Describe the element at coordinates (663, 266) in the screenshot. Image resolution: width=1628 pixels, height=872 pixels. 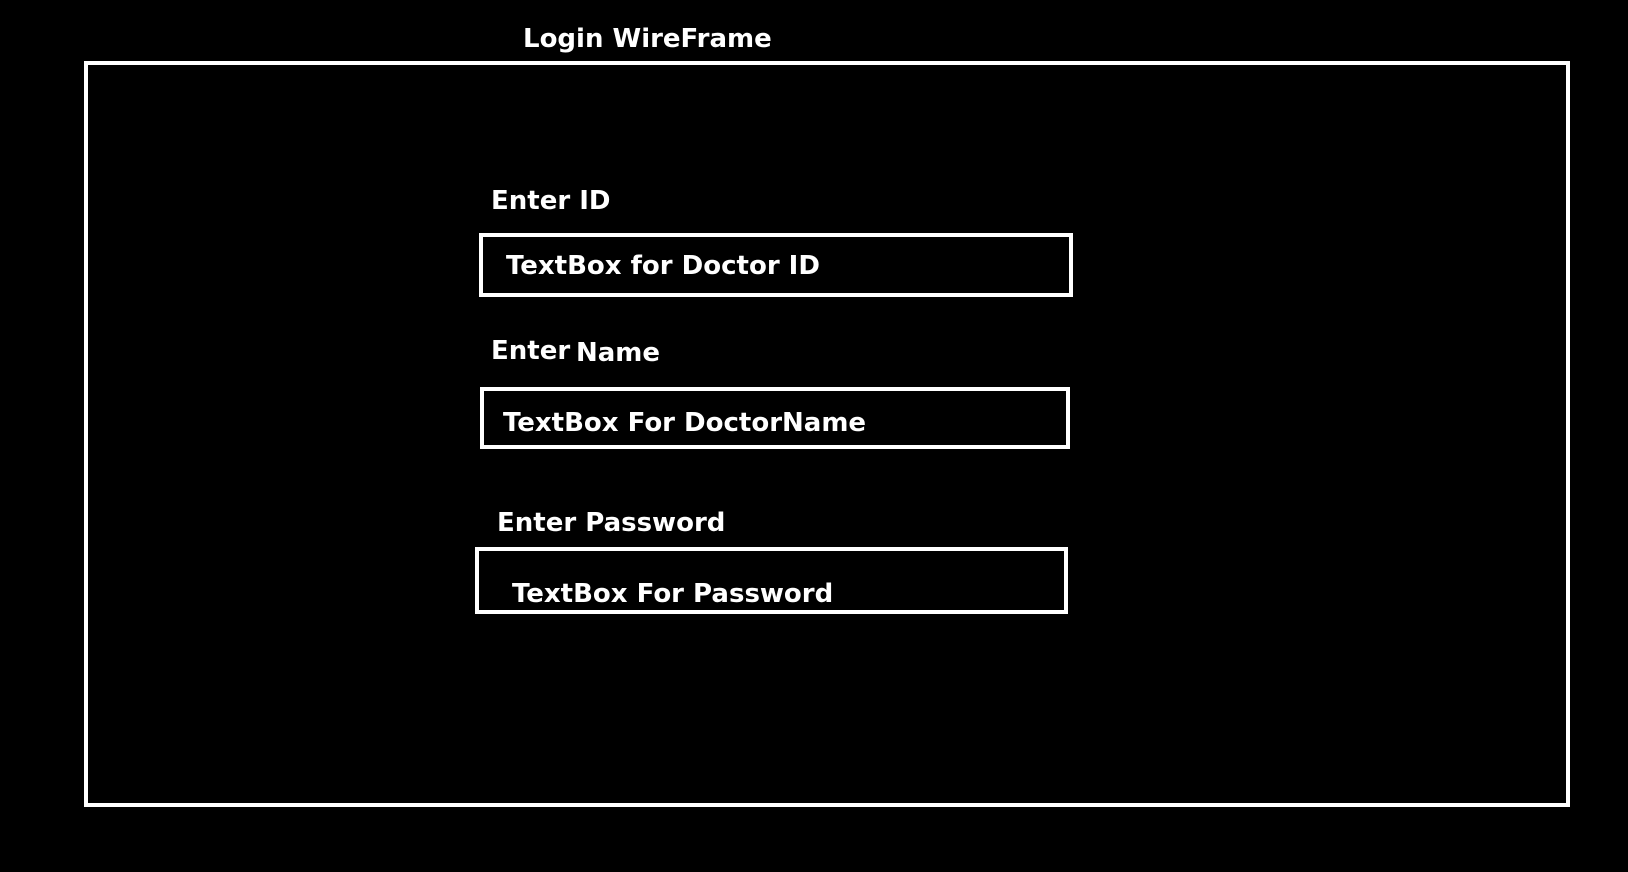
I see `doctor-id-input-placeholder: TextBox for Doctor ID` at that location.